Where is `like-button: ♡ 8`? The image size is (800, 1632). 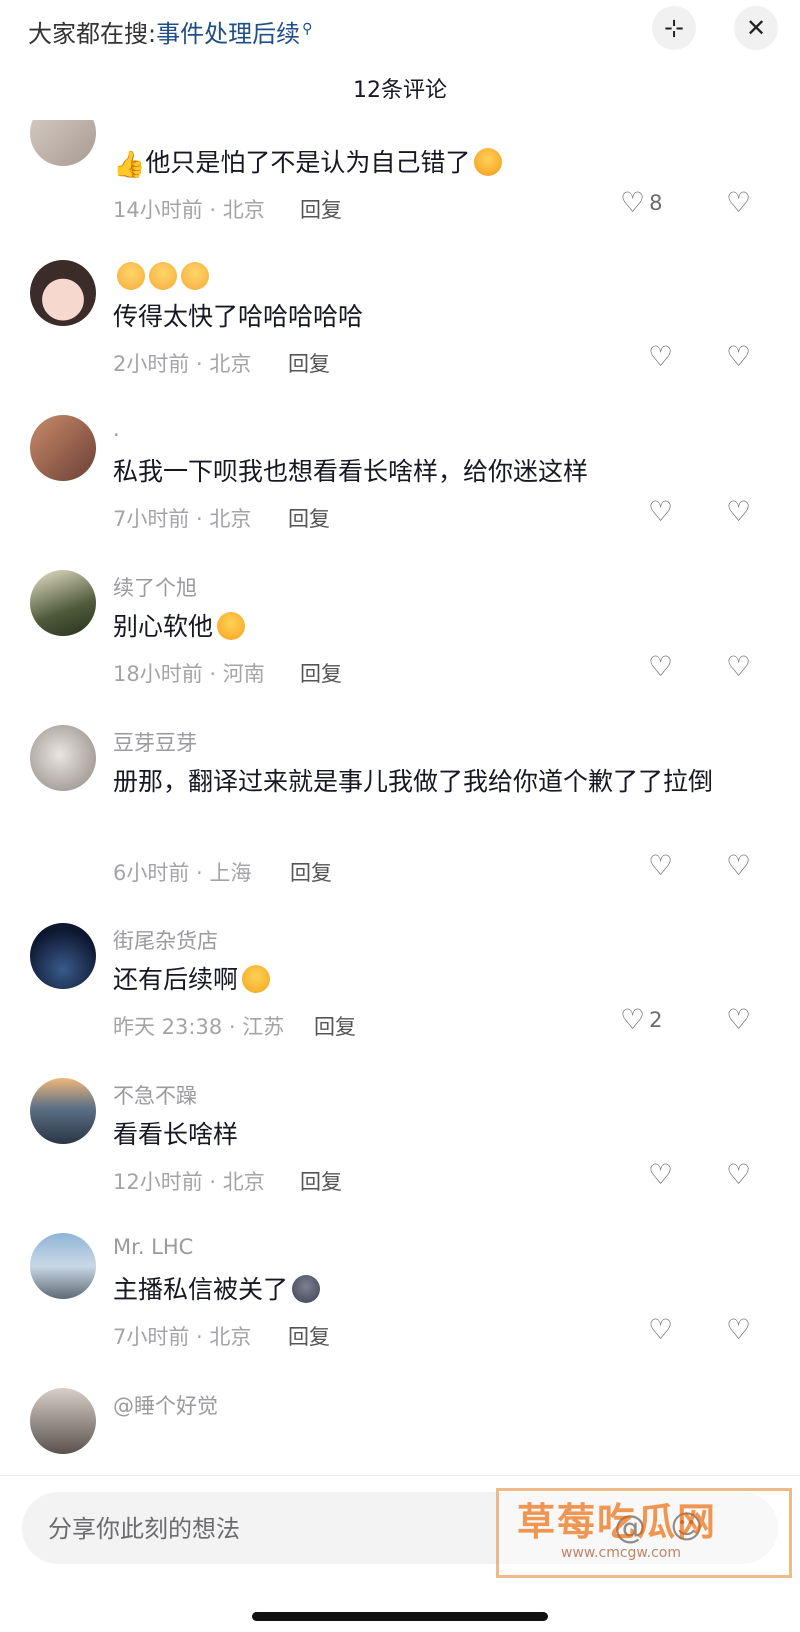 like-button: ♡ 8 is located at coordinates (641, 202).